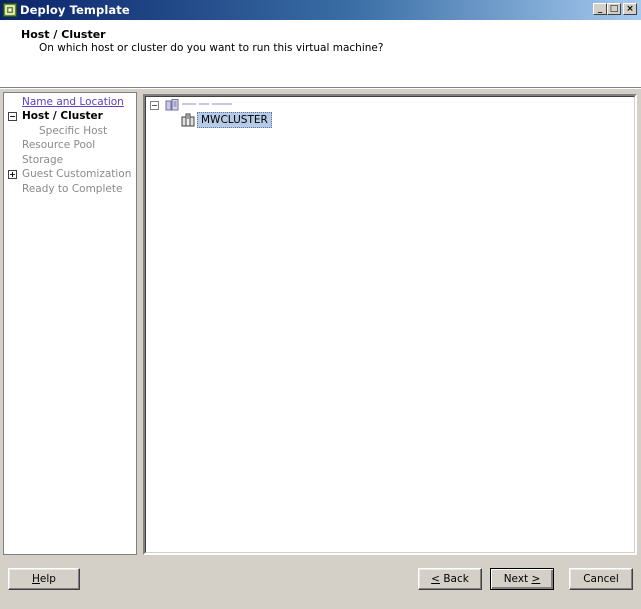  What do you see at coordinates (10, 10) in the screenshot?
I see `vsphere-app-icon` at bounding box center [10, 10].